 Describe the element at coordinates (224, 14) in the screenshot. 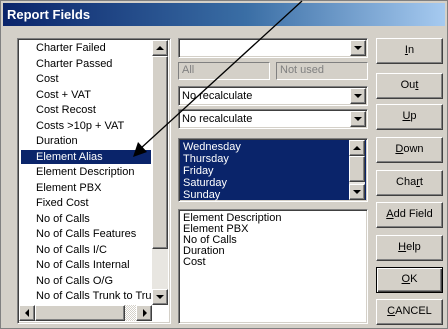

I see `window-title: Report Fields` at that location.